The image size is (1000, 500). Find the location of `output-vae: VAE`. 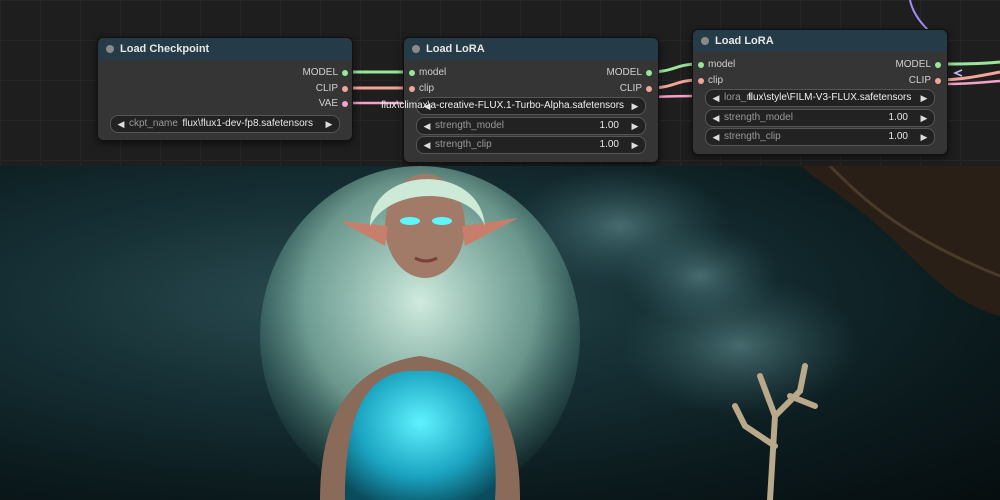

output-vae: VAE is located at coordinates (333, 104).